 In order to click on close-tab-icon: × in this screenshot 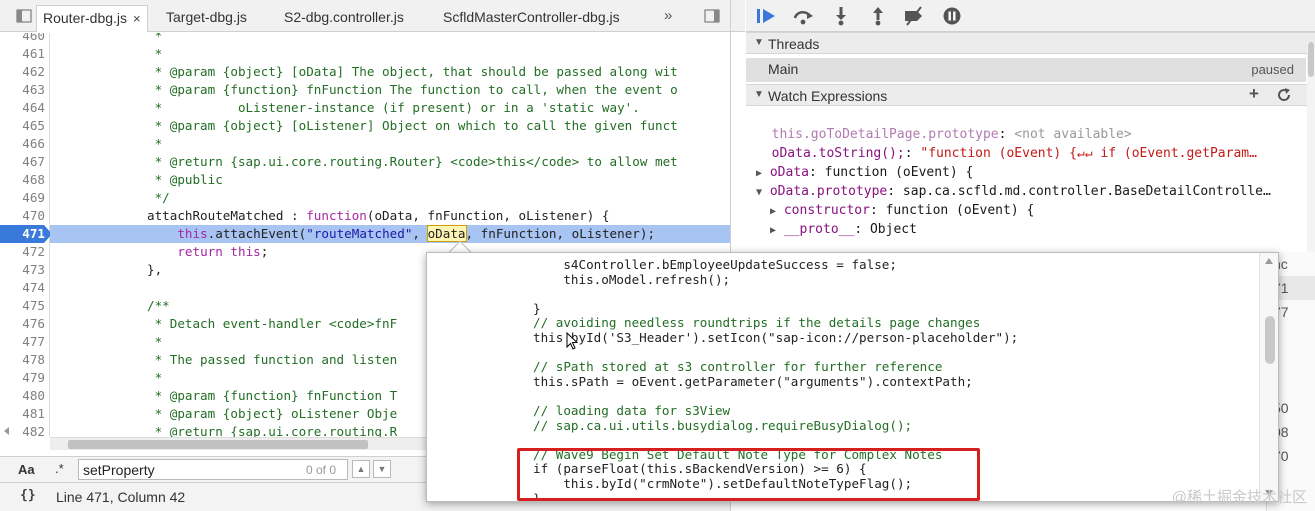, I will do `click(137, 18)`.